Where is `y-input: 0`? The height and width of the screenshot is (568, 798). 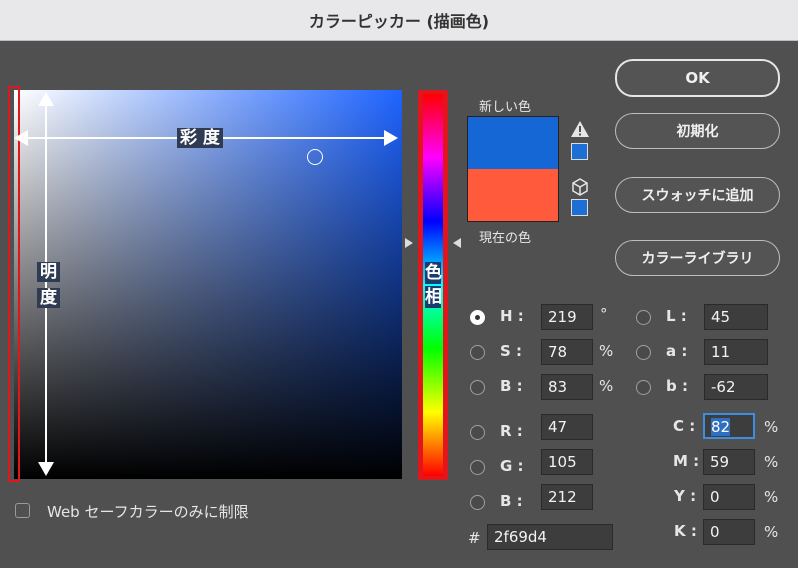
y-input: 0 is located at coordinates (729, 497).